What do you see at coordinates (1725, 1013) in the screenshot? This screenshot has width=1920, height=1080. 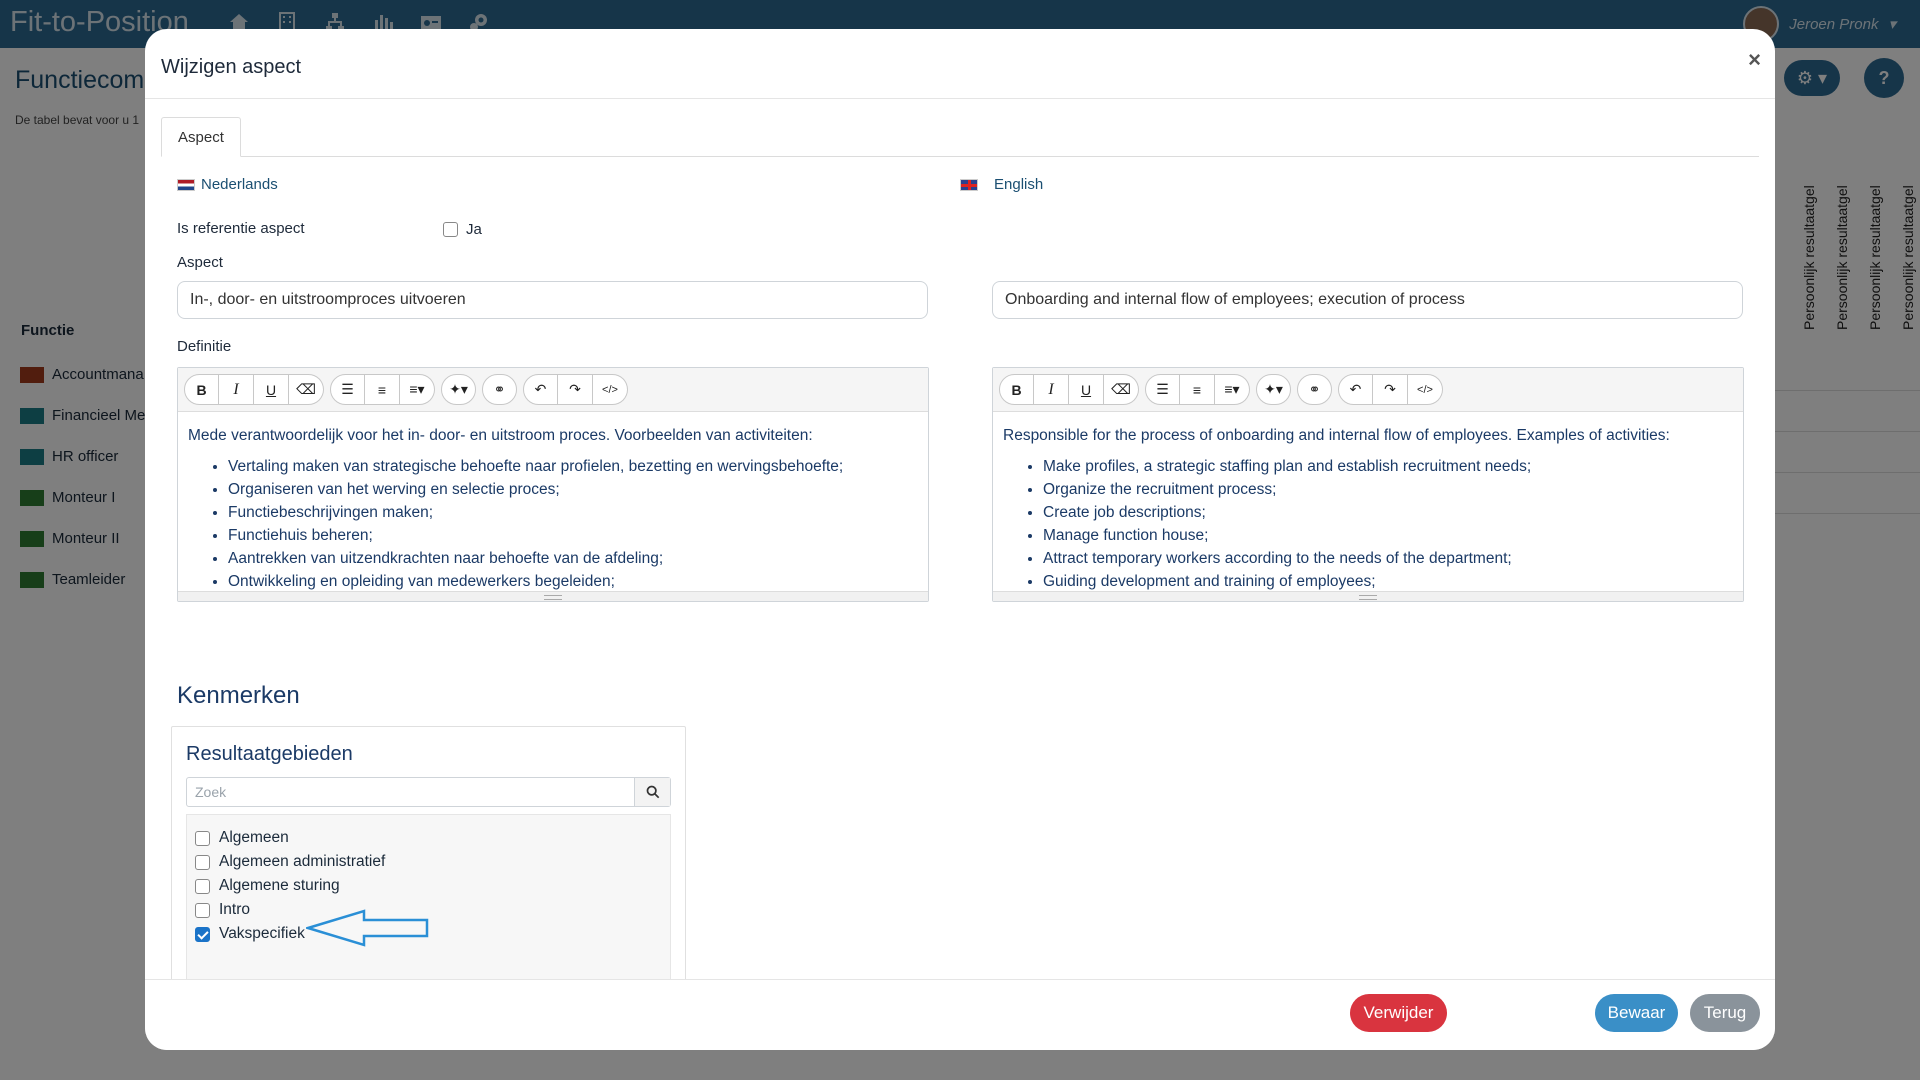 I see `back-button: Terug` at bounding box center [1725, 1013].